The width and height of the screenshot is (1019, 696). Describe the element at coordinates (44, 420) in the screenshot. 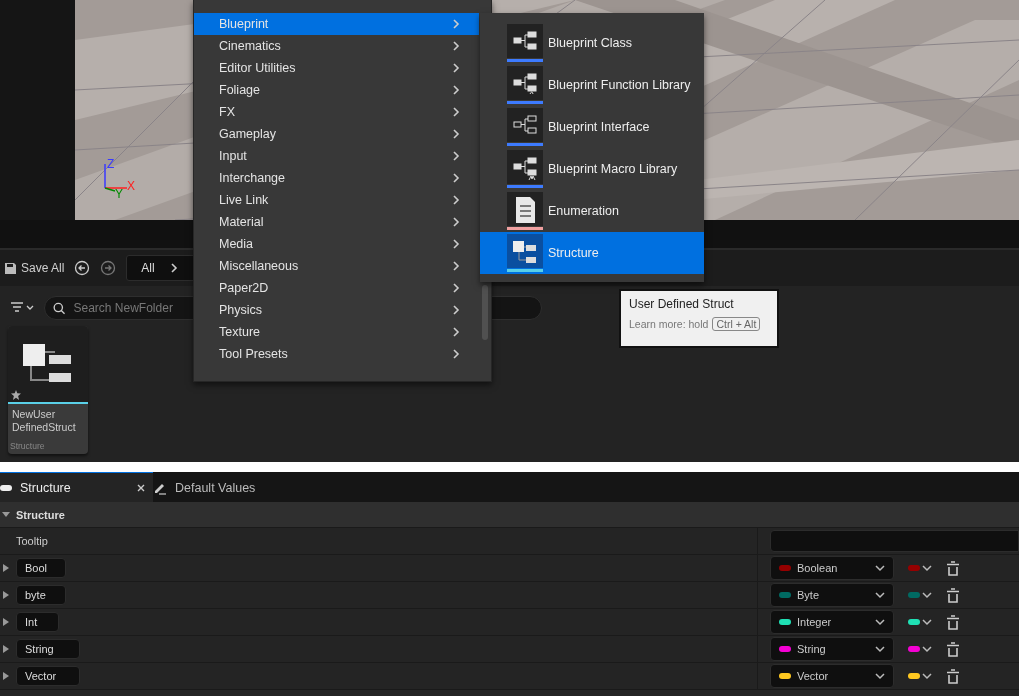

I see `asset-name: NewUser DefinedStruct` at that location.